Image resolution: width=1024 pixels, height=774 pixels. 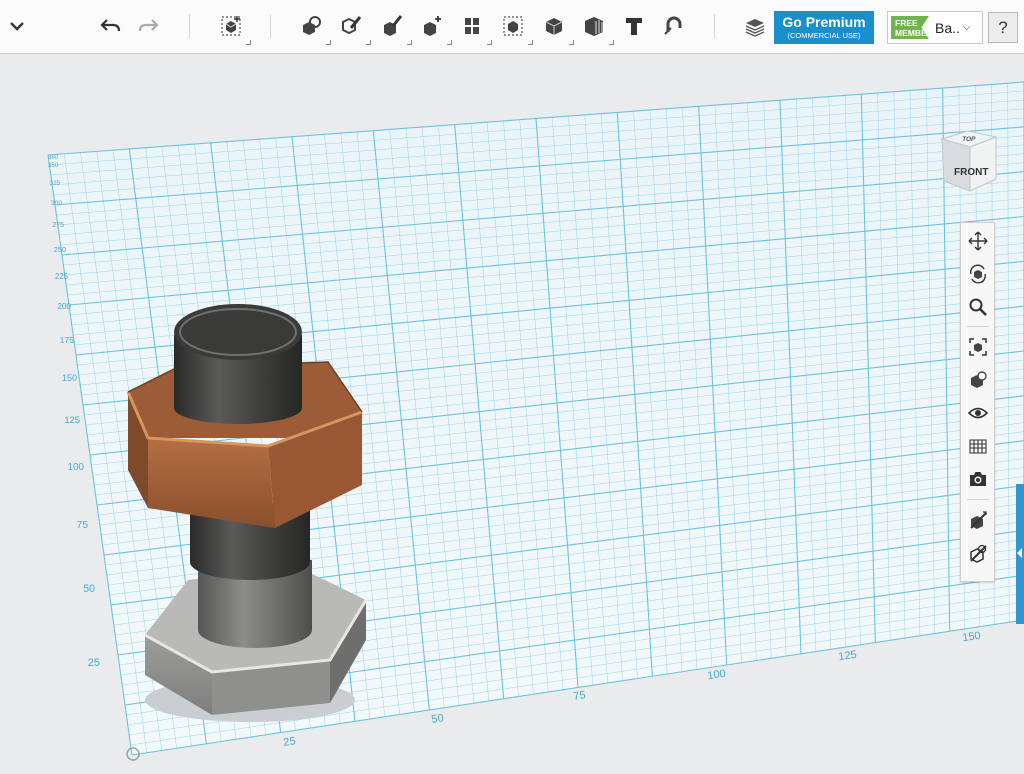 I want to click on axis-label: 360, so click(x=53, y=158).